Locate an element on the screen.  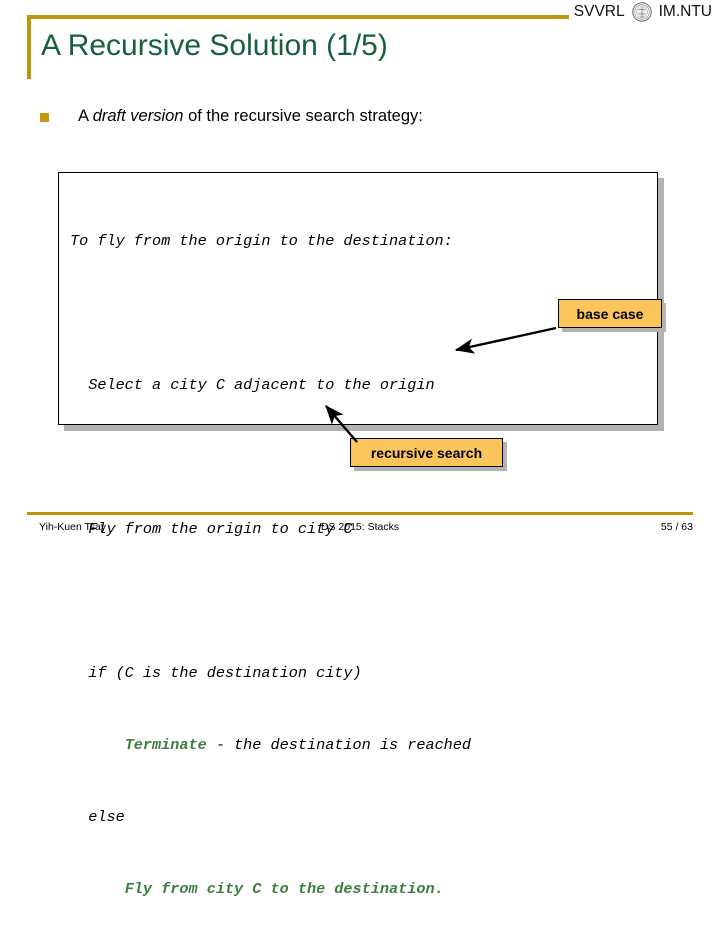
title-rule-vertical is located at coordinates (29, 47).